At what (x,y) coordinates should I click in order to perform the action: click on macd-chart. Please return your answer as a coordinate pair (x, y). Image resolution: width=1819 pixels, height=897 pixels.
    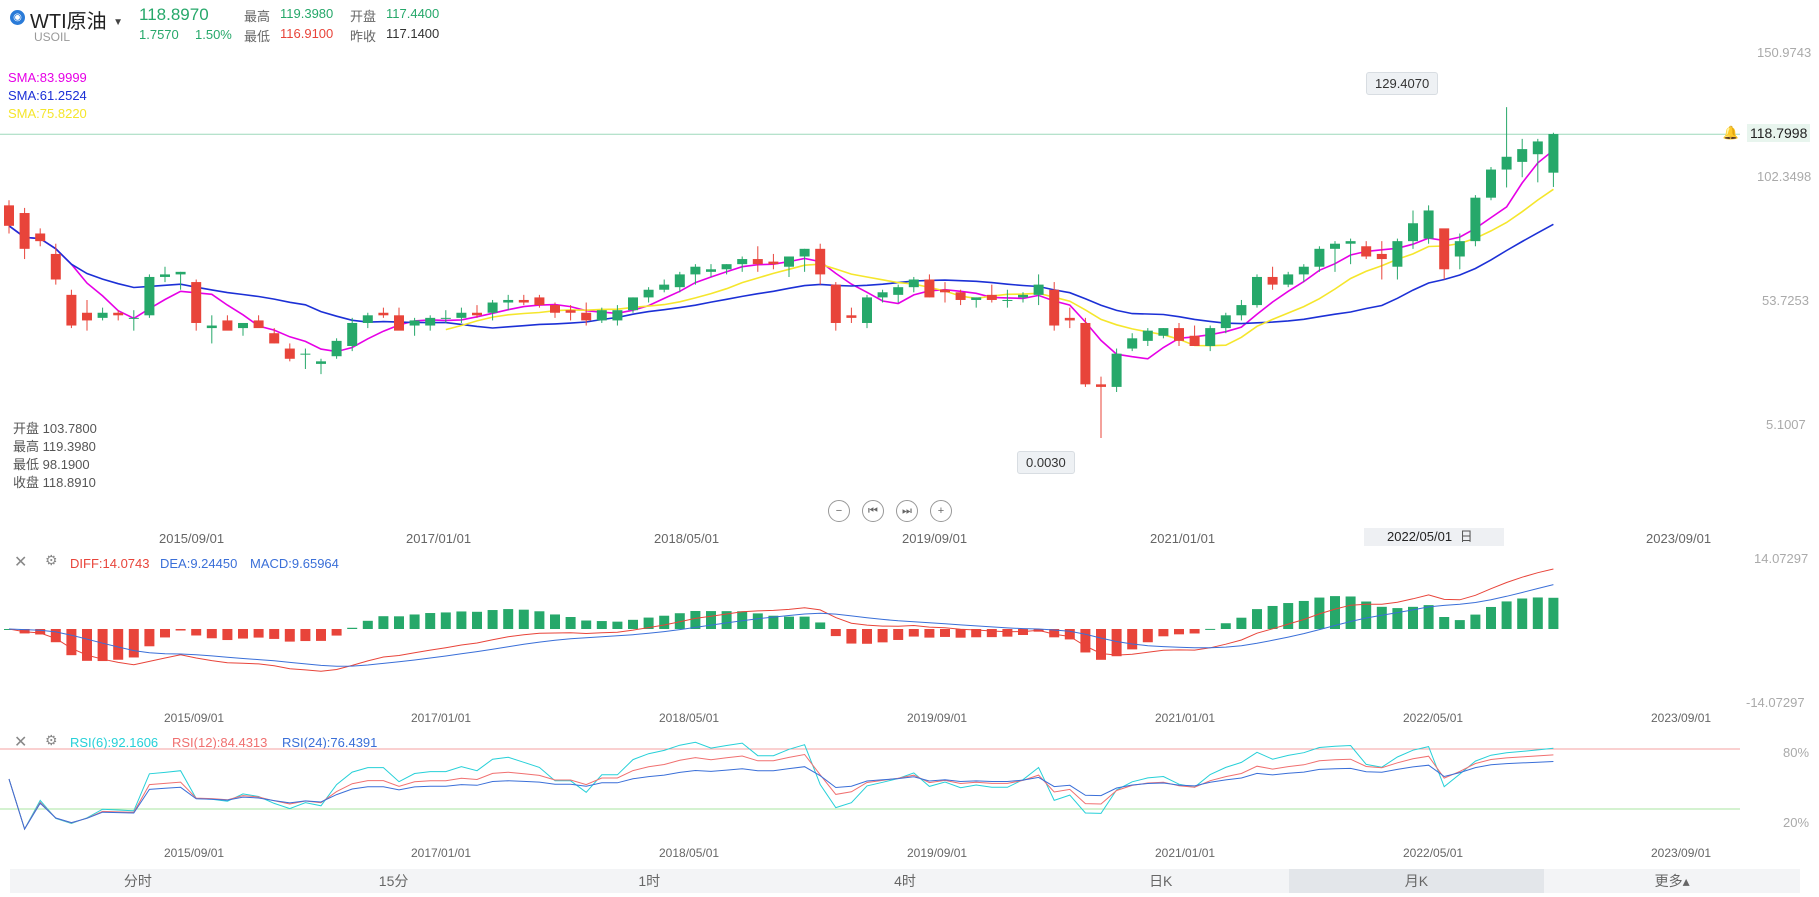
    Looking at the image, I should click on (781, 620).